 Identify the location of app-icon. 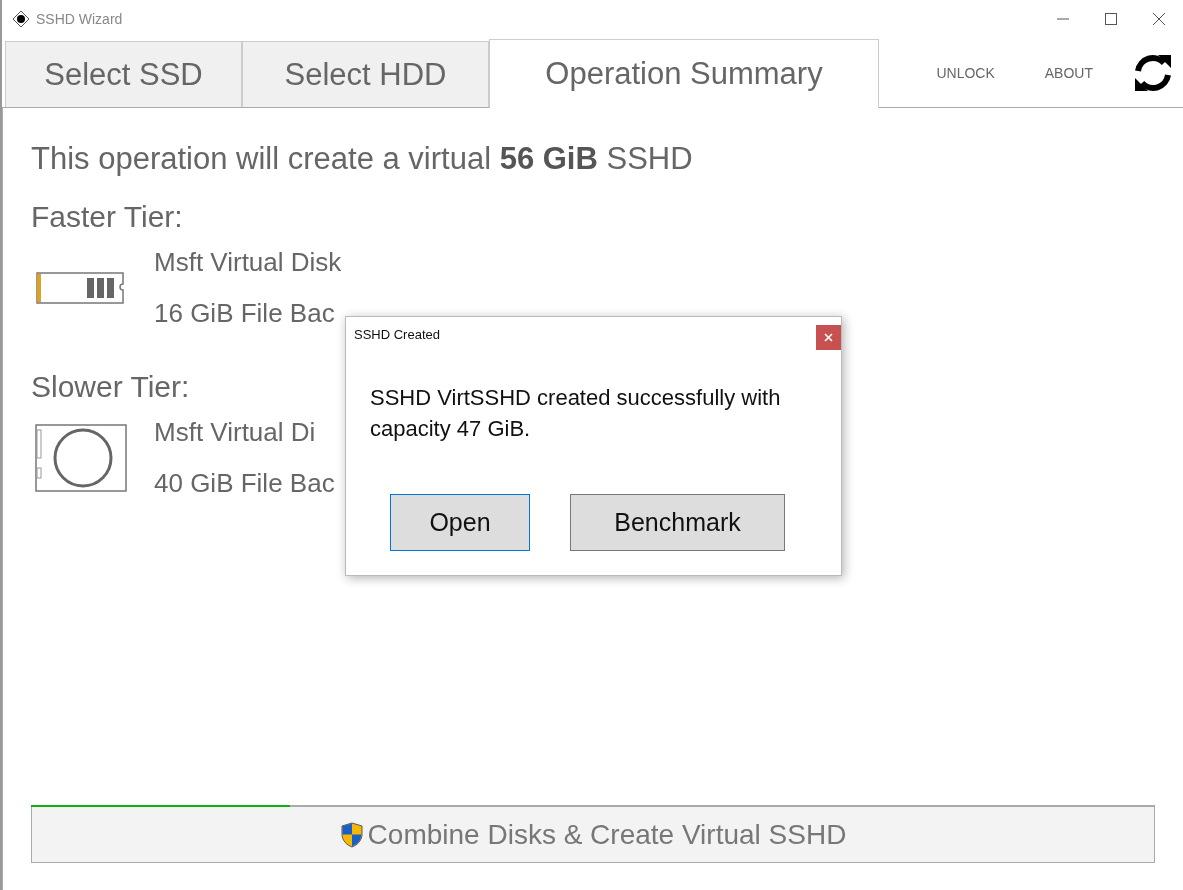
(21, 19).